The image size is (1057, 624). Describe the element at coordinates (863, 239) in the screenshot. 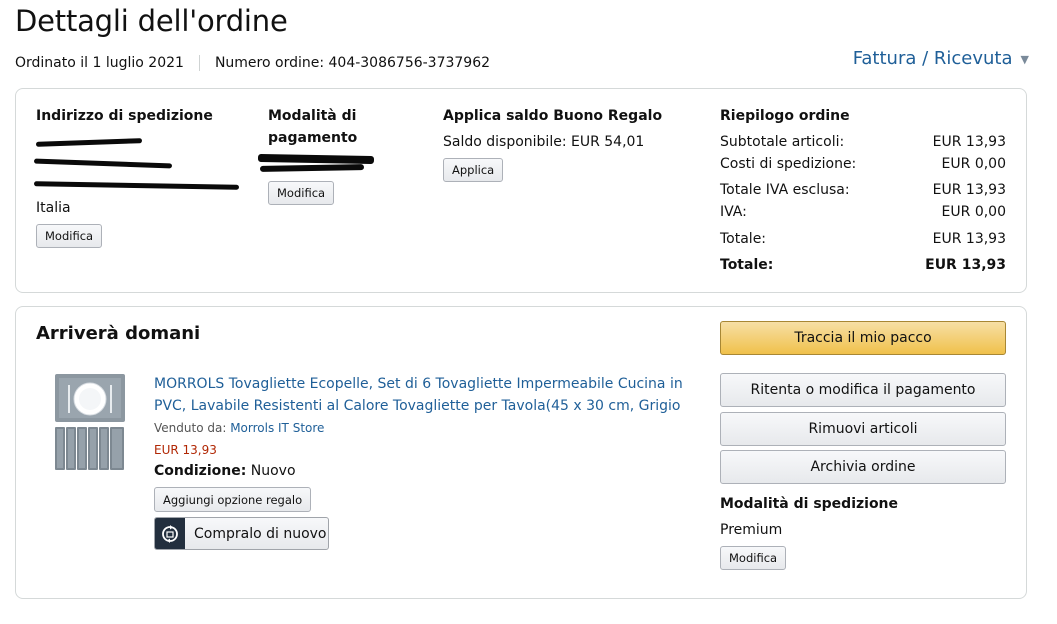

I see `summary-row: Totale: EUR 13,93` at that location.